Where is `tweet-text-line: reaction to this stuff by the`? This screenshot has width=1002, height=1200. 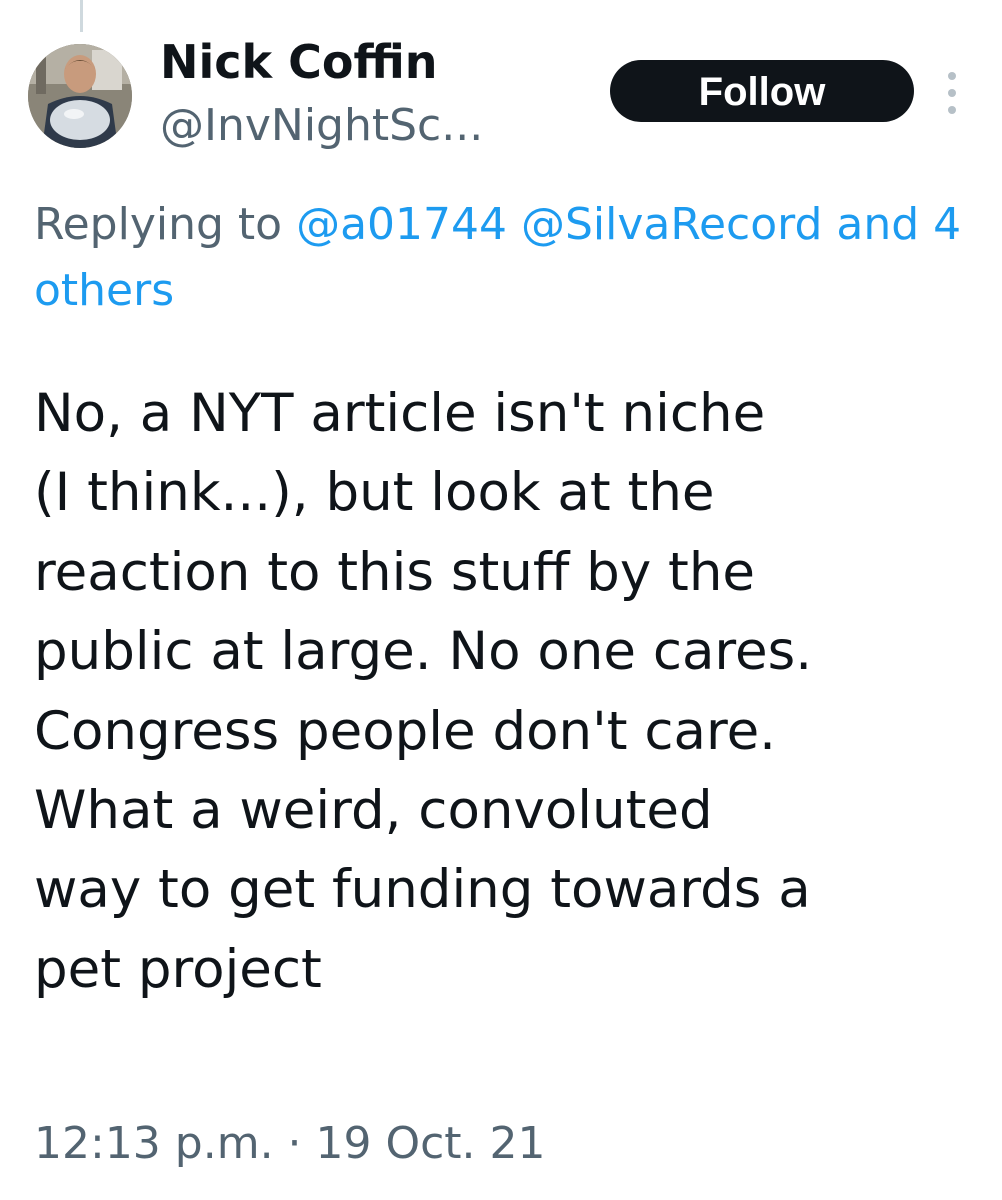 tweet-text-line: reaction to this stuff by the is located at coordinates (395, 572).